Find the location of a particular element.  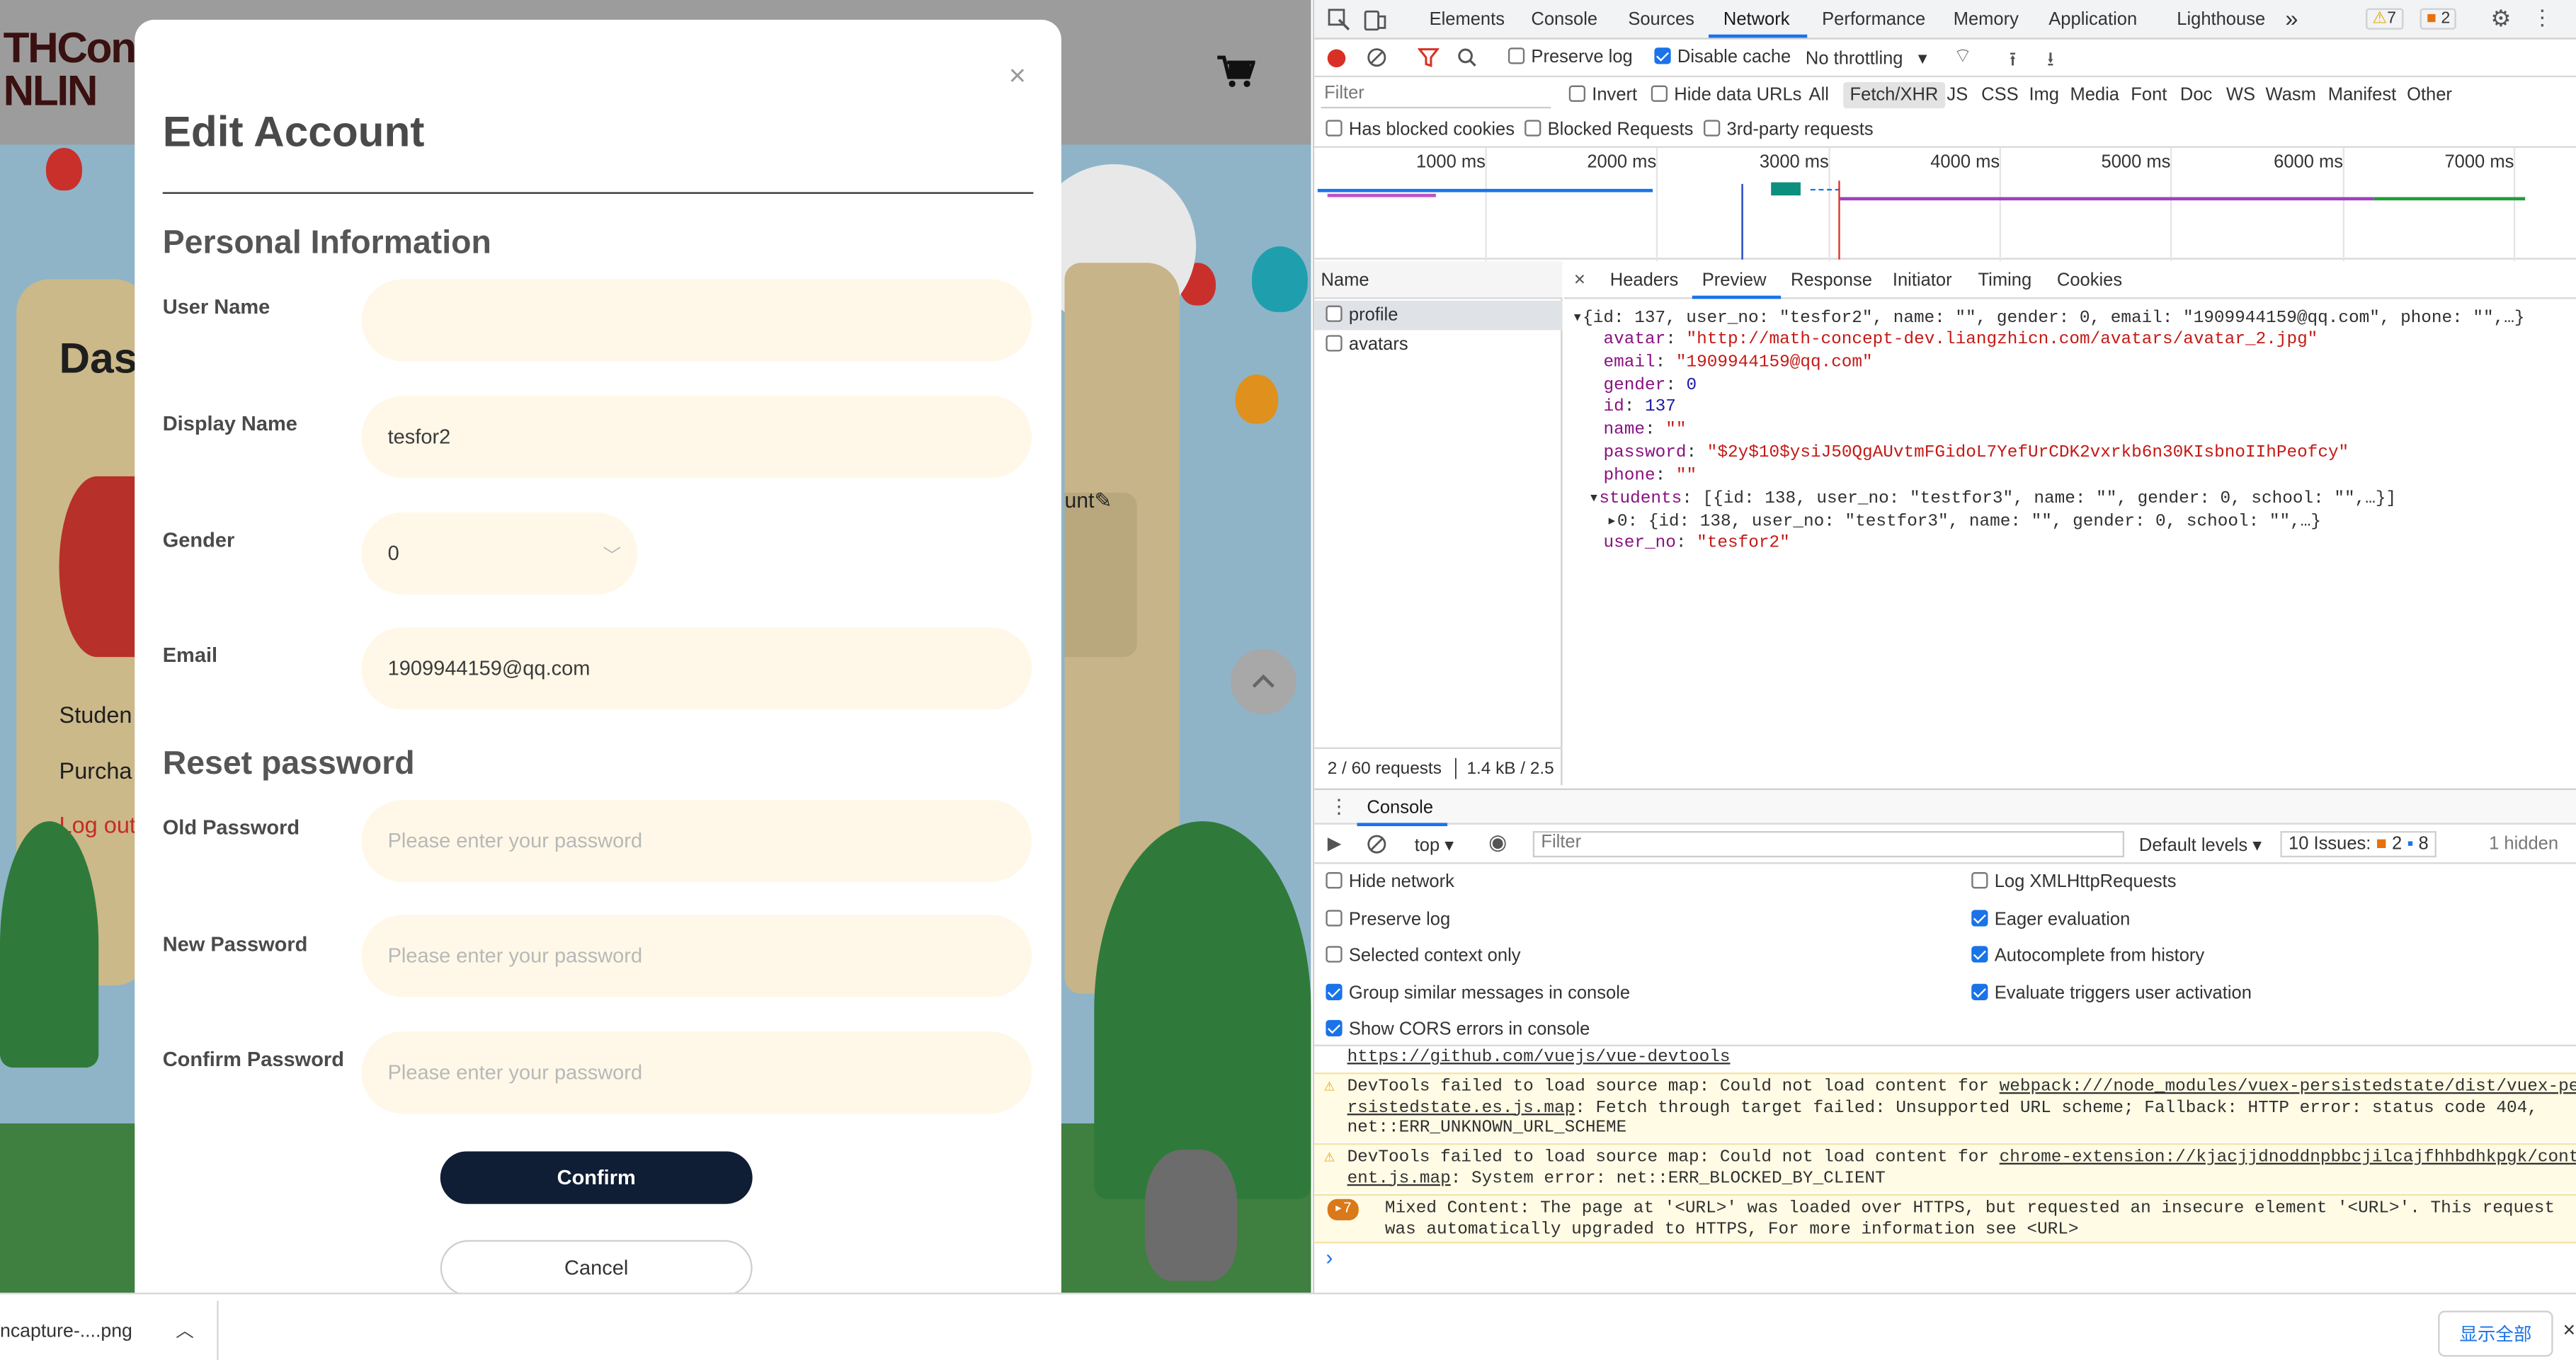

detail-tab-cookies: Cookies is located at coordinates (2089, 281).